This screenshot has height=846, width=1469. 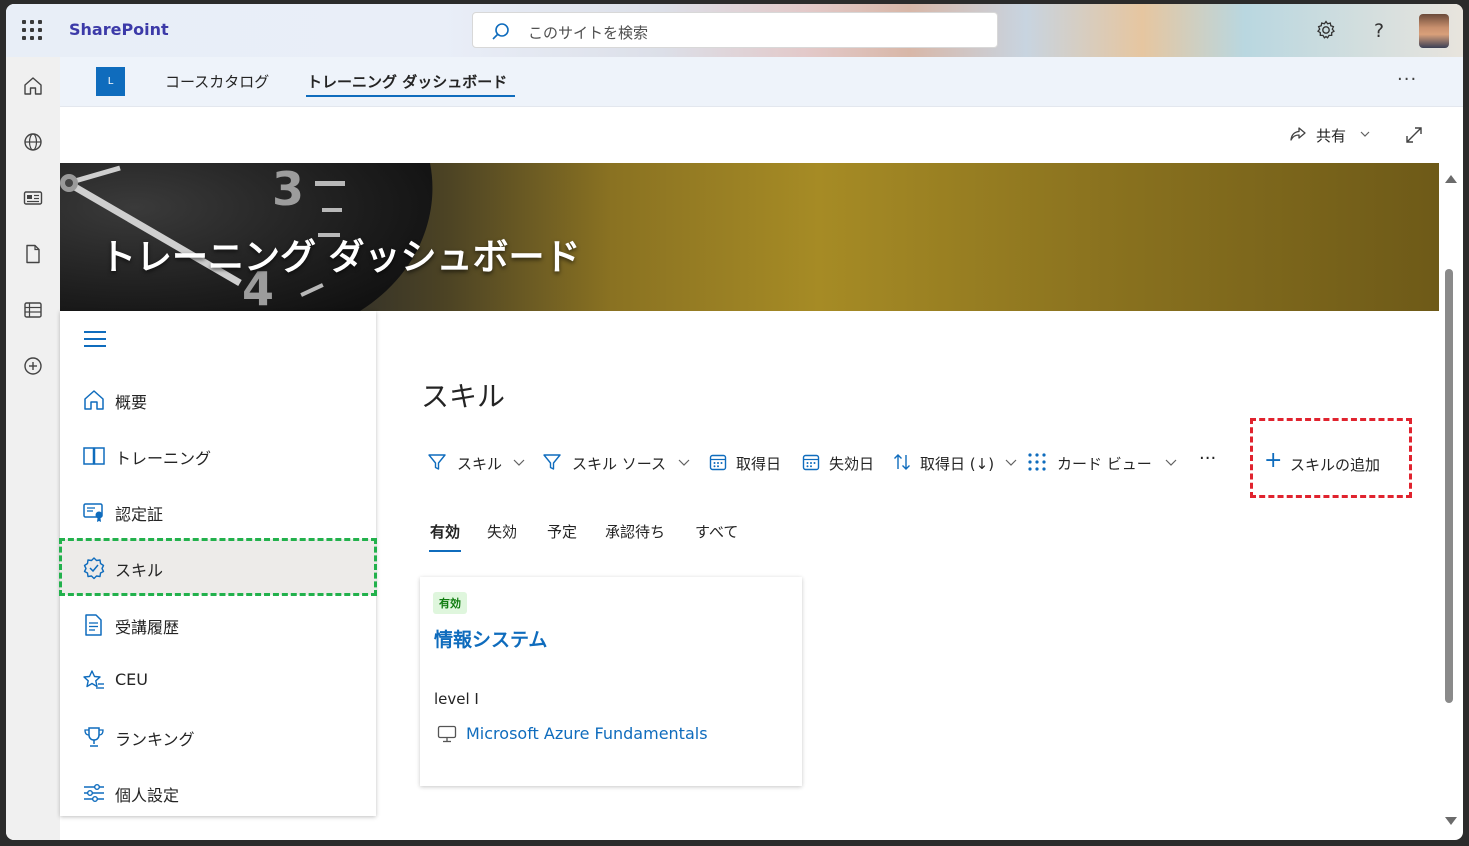 I want to click on nav-item-certifications: 認定証, so click(x=218, y=511).